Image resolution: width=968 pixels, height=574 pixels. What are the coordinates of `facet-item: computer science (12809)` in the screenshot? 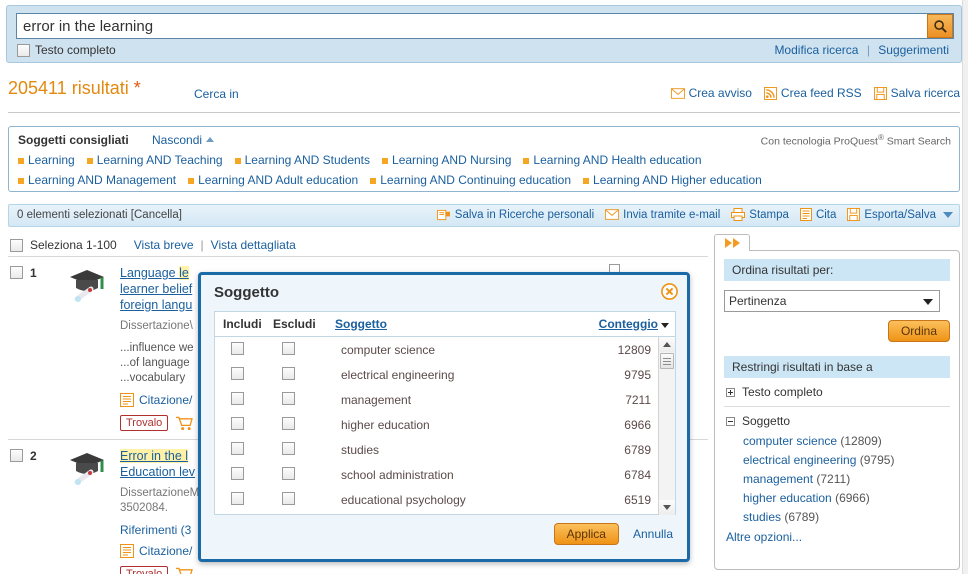 It's located at (845, 441).